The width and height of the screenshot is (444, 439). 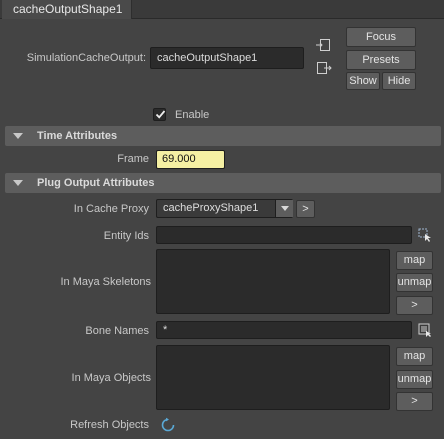 I want to click on hide-button: Hide, so click(x=399, y=81).